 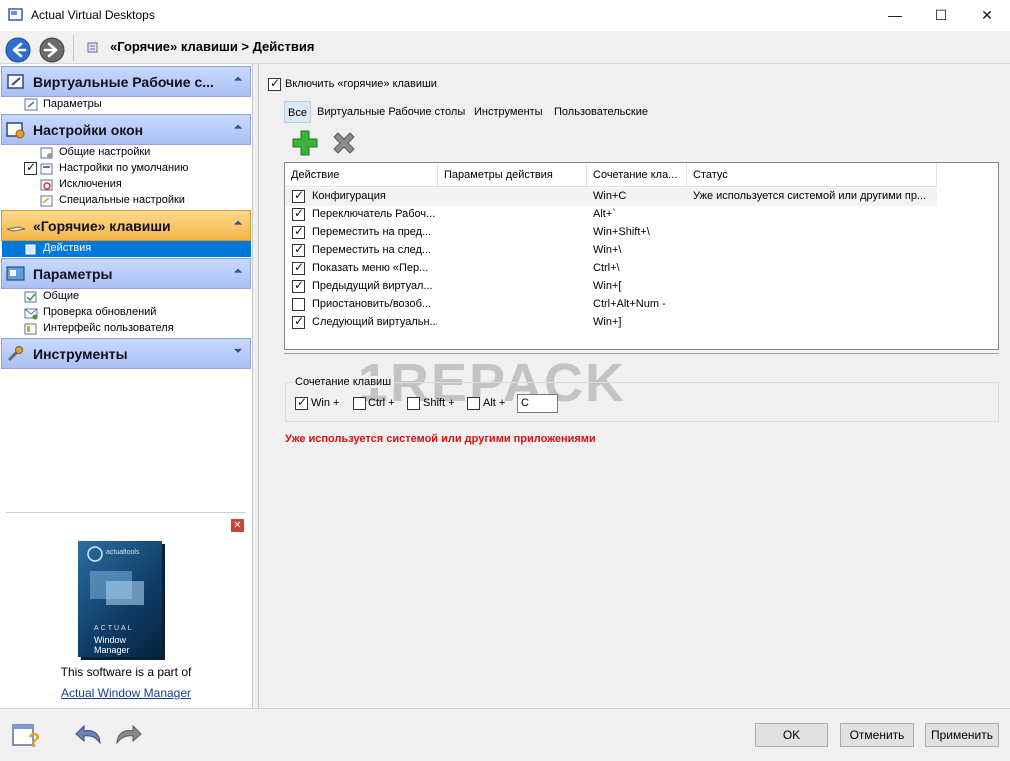 What do you see at coordinates (126, 129) in the screenshot?
I see `sidebar-group-window-settings: Настройки окон ⏶` at bounding box center [126, 129].